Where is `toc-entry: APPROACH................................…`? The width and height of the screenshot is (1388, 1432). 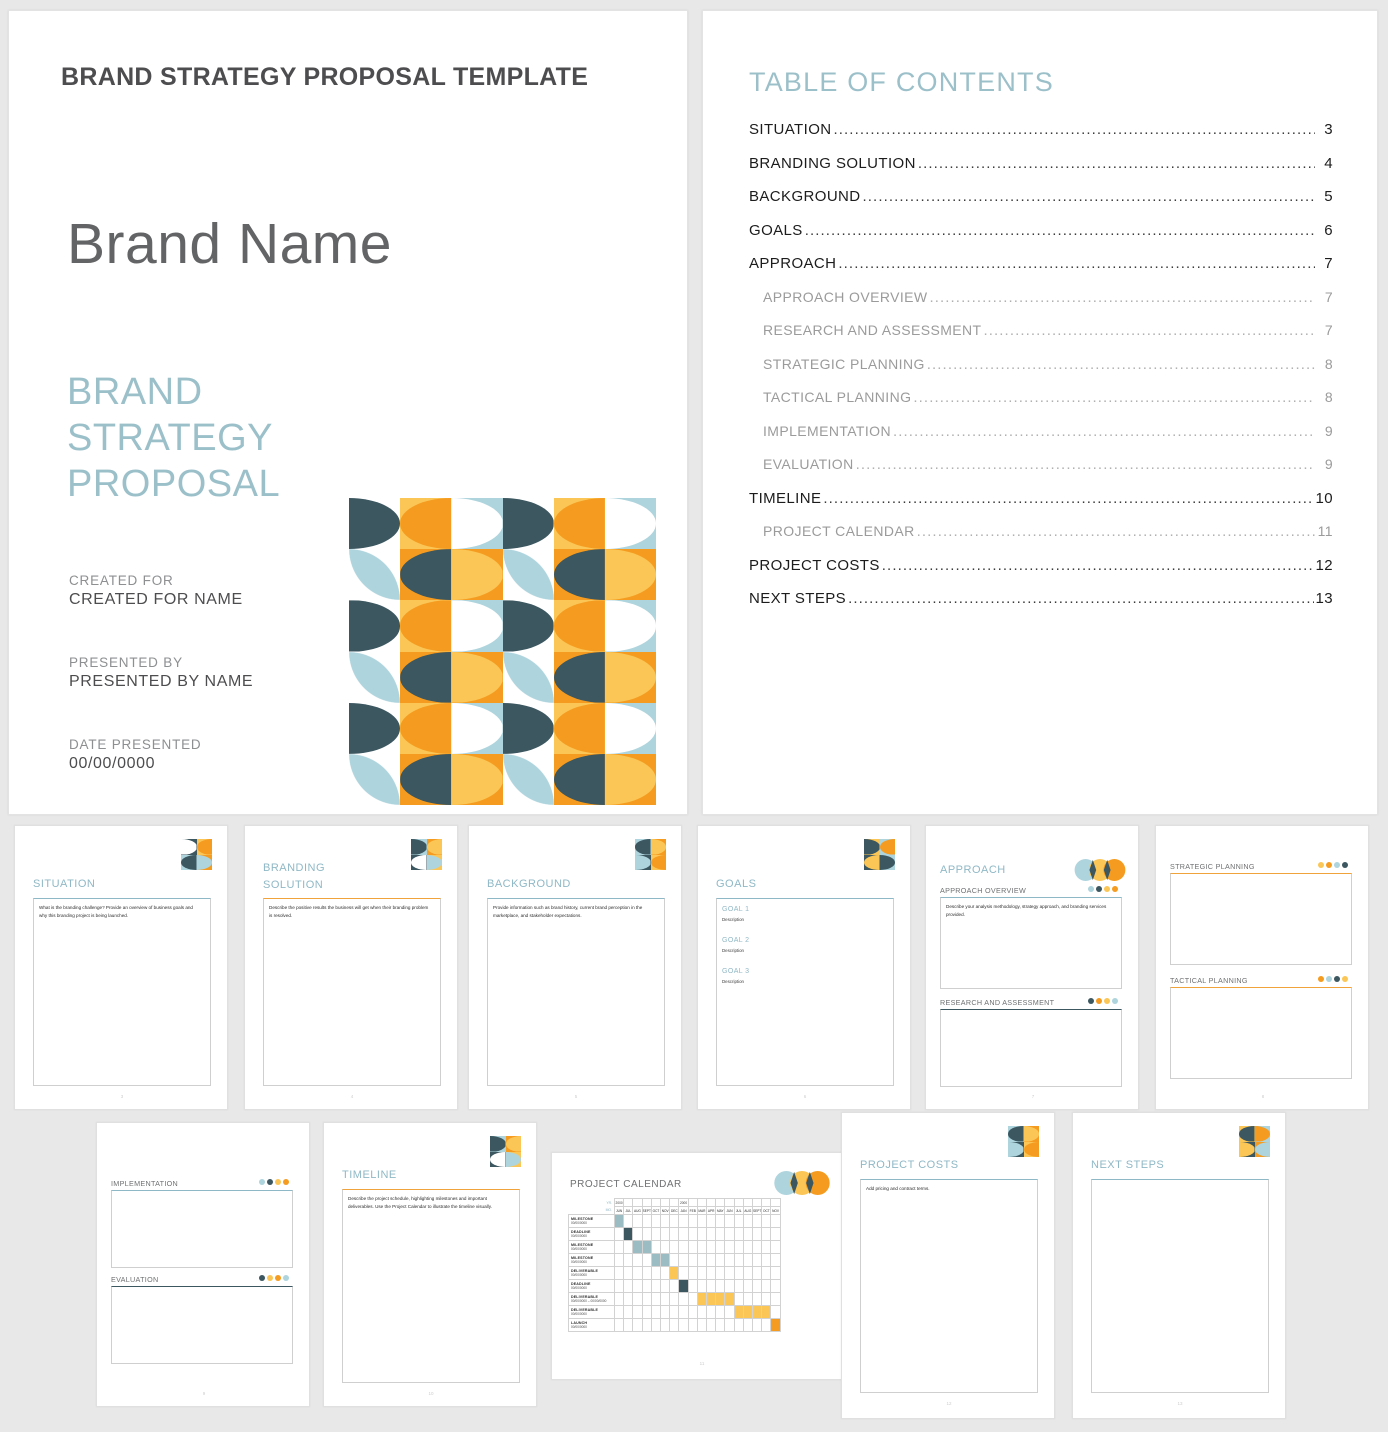
toc-entry: APPROACH................................… is located at coordinates (1041, 272).